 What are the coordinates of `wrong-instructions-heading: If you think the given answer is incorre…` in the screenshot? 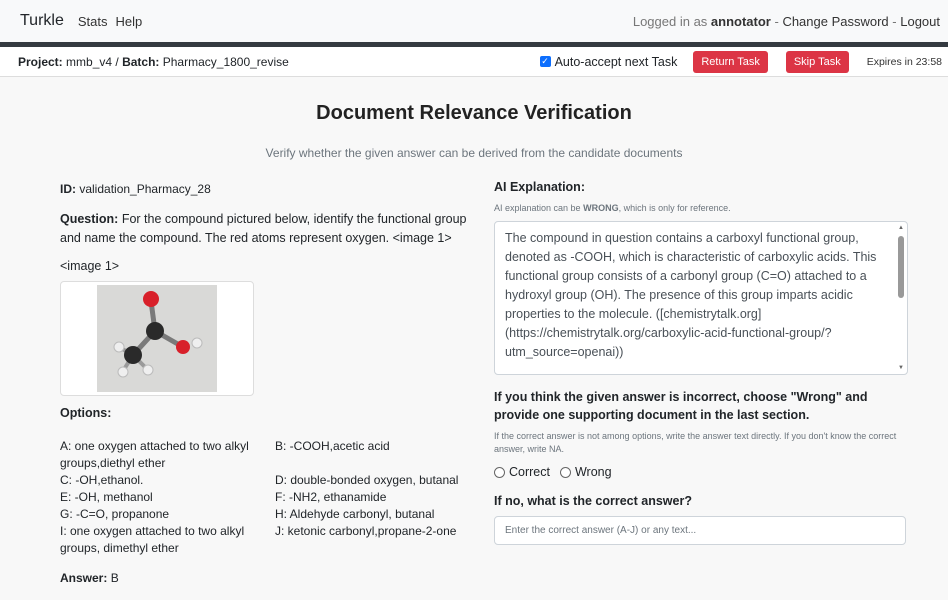 It's located at (681, 406).